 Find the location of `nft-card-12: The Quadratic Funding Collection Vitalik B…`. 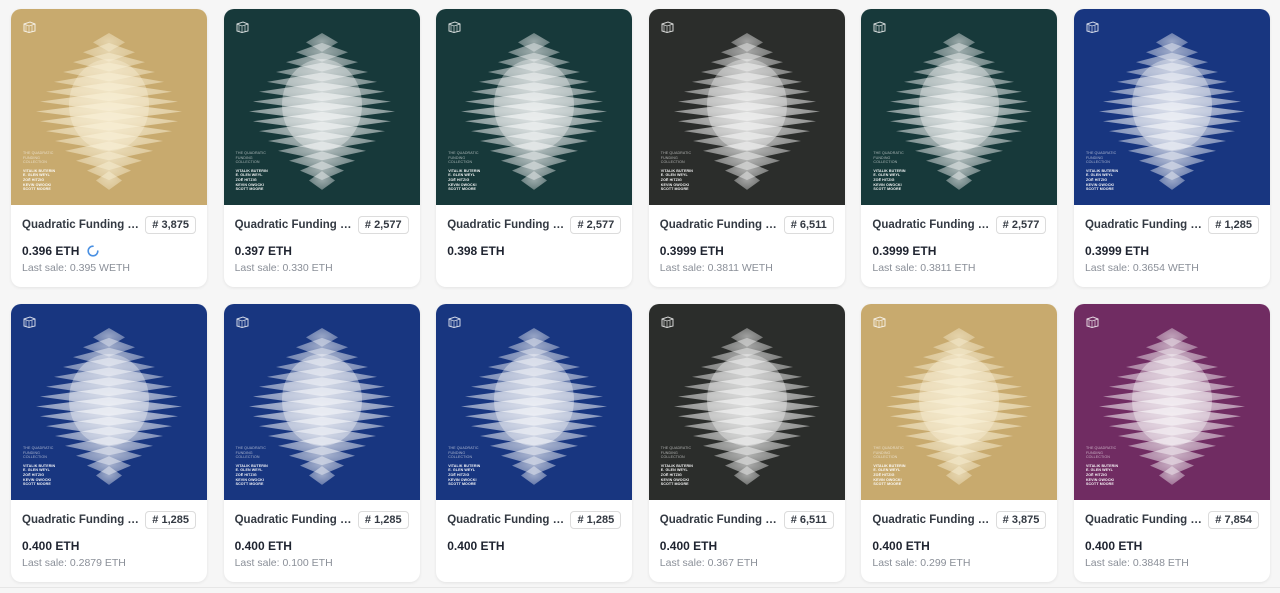

nft-card-12: The Quadratic Funding Collection Vitalik B… is located at coordinates (1171, 443).